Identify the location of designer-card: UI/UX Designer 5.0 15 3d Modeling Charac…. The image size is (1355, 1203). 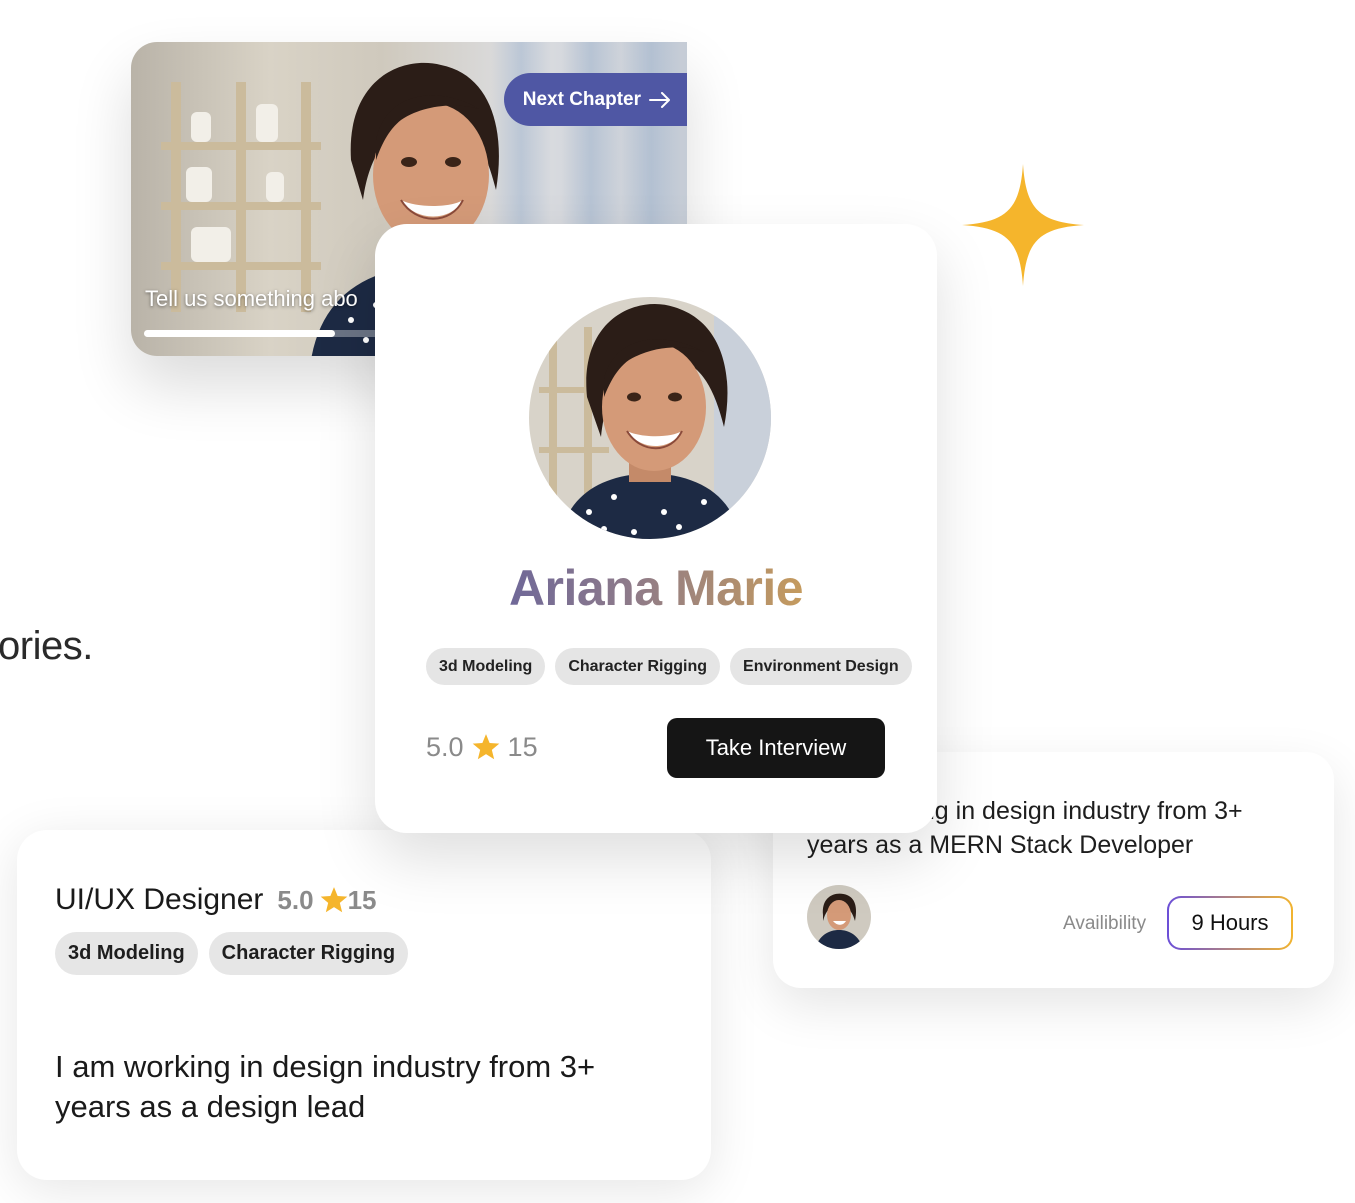
(364, 1005).